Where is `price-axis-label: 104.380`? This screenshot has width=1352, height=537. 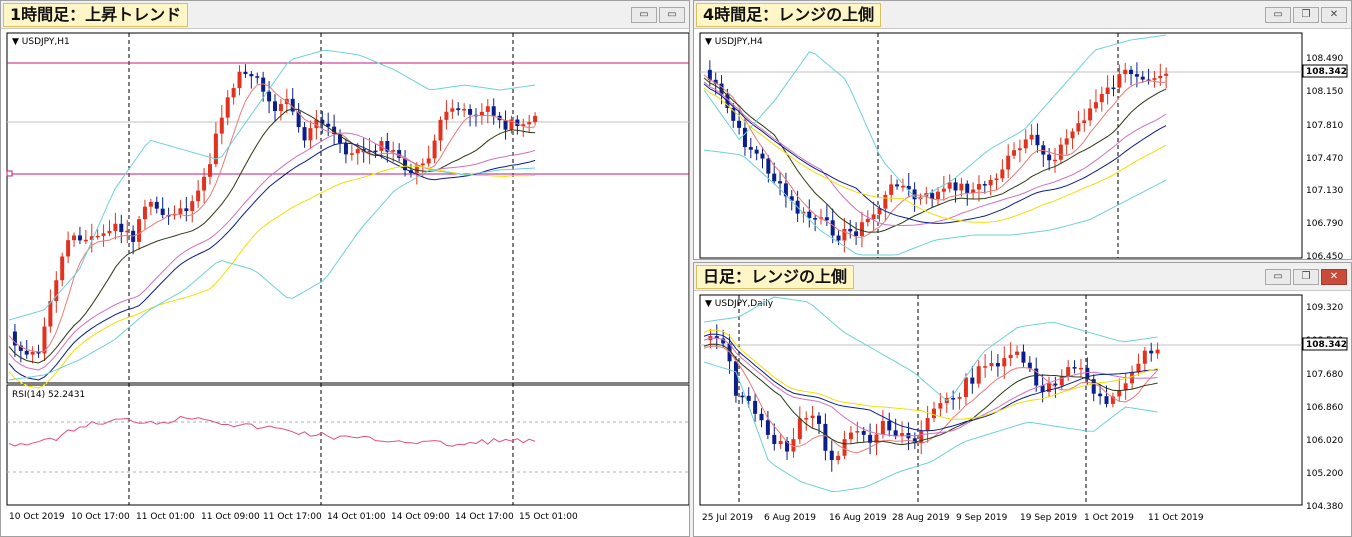
price-axis-label: 104.380 is located at coordinates (1324, 507).